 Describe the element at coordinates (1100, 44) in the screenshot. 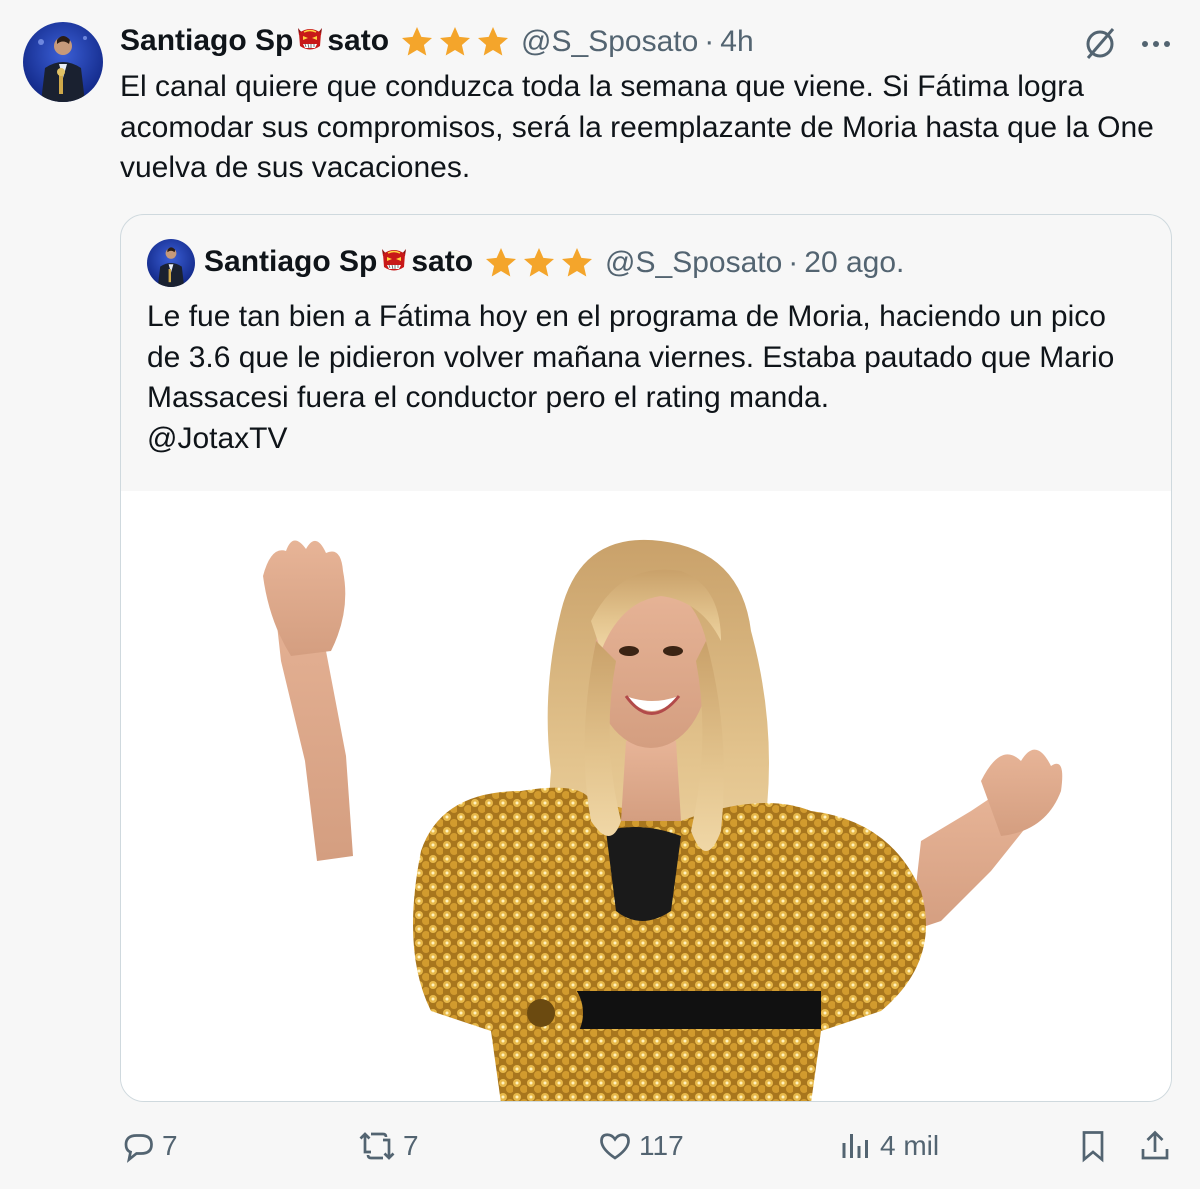

I see `grok-icon` at that location.